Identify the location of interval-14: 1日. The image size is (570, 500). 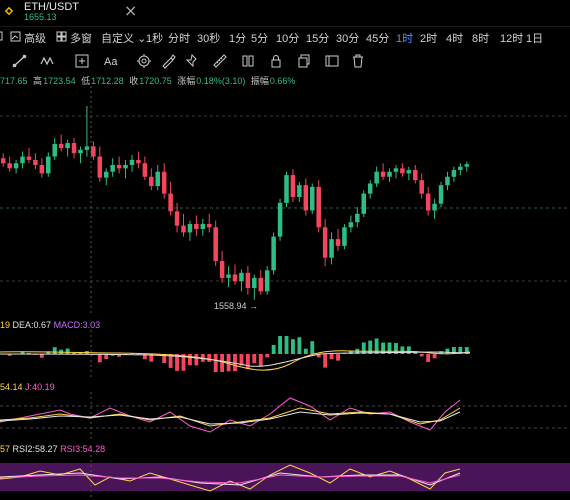
(534, 38).